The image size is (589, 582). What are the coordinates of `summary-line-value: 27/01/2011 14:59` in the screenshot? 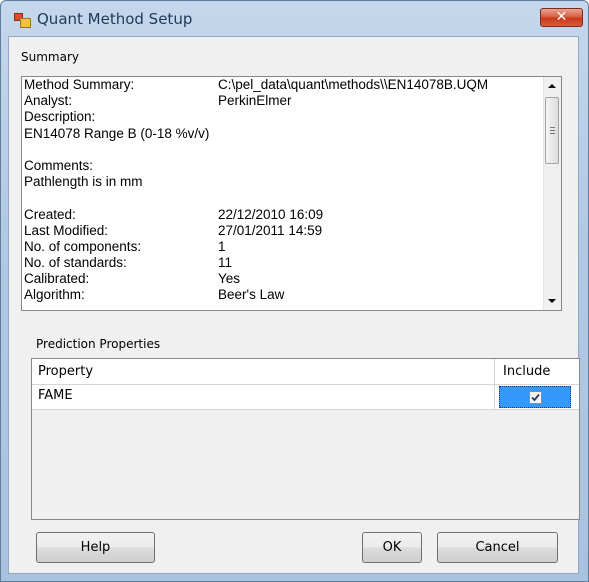 It's located at (270, 230).